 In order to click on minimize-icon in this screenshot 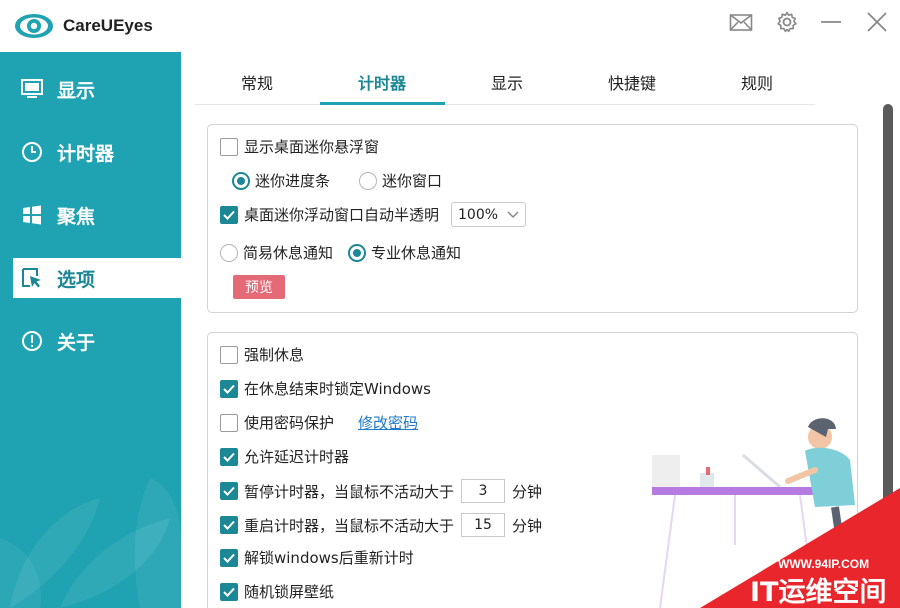, I will do `click(831, 22)`.